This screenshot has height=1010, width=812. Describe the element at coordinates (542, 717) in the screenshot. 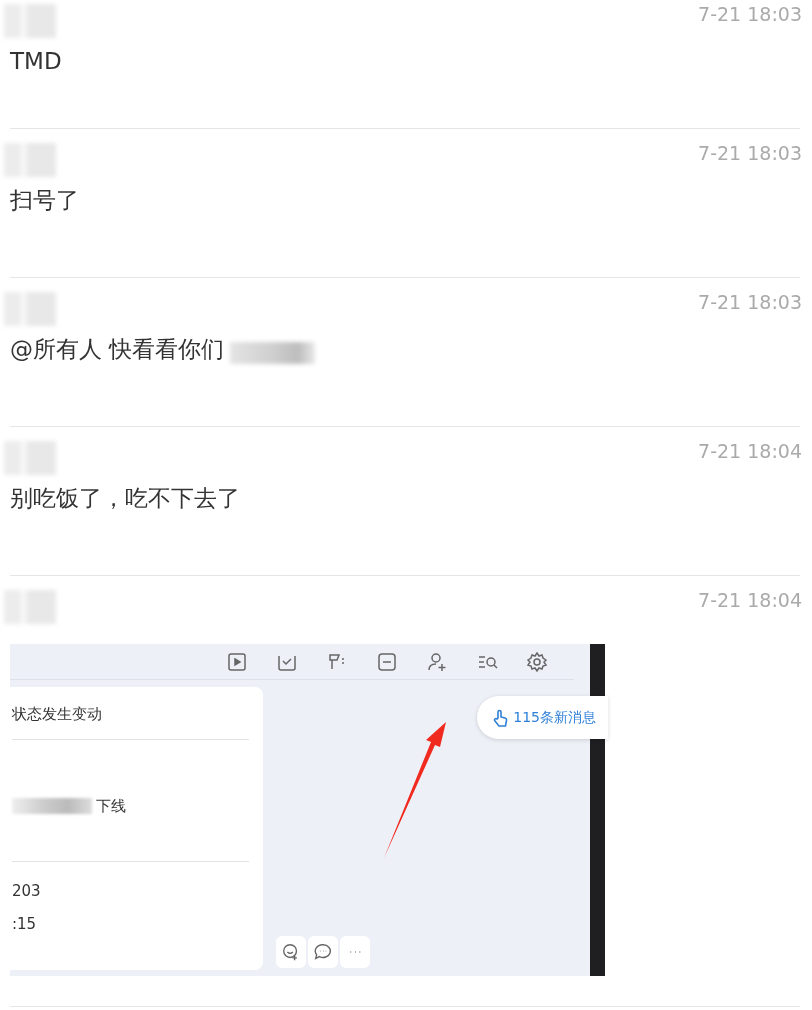

I see `new-messages-button: 115条新消息` at that location.